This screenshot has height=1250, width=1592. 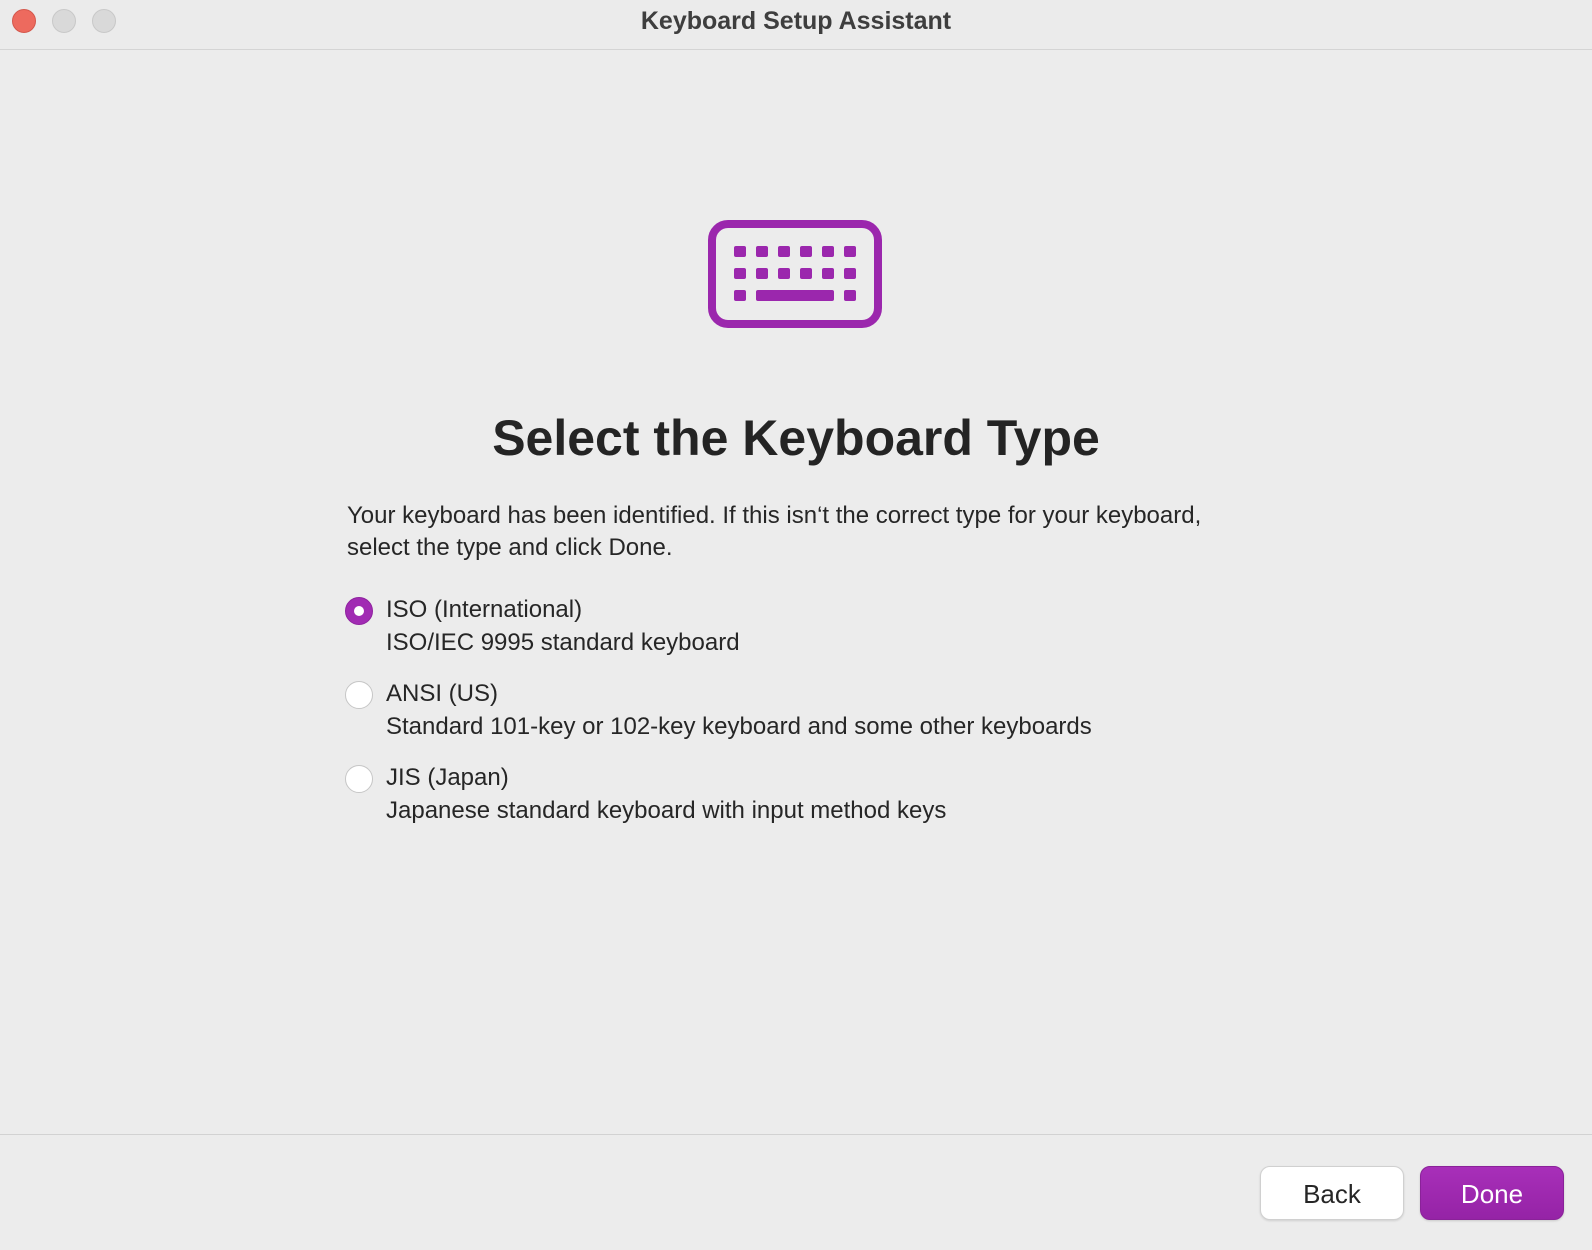 I want to click on keyboard-icon, so click(x=795, y=275).